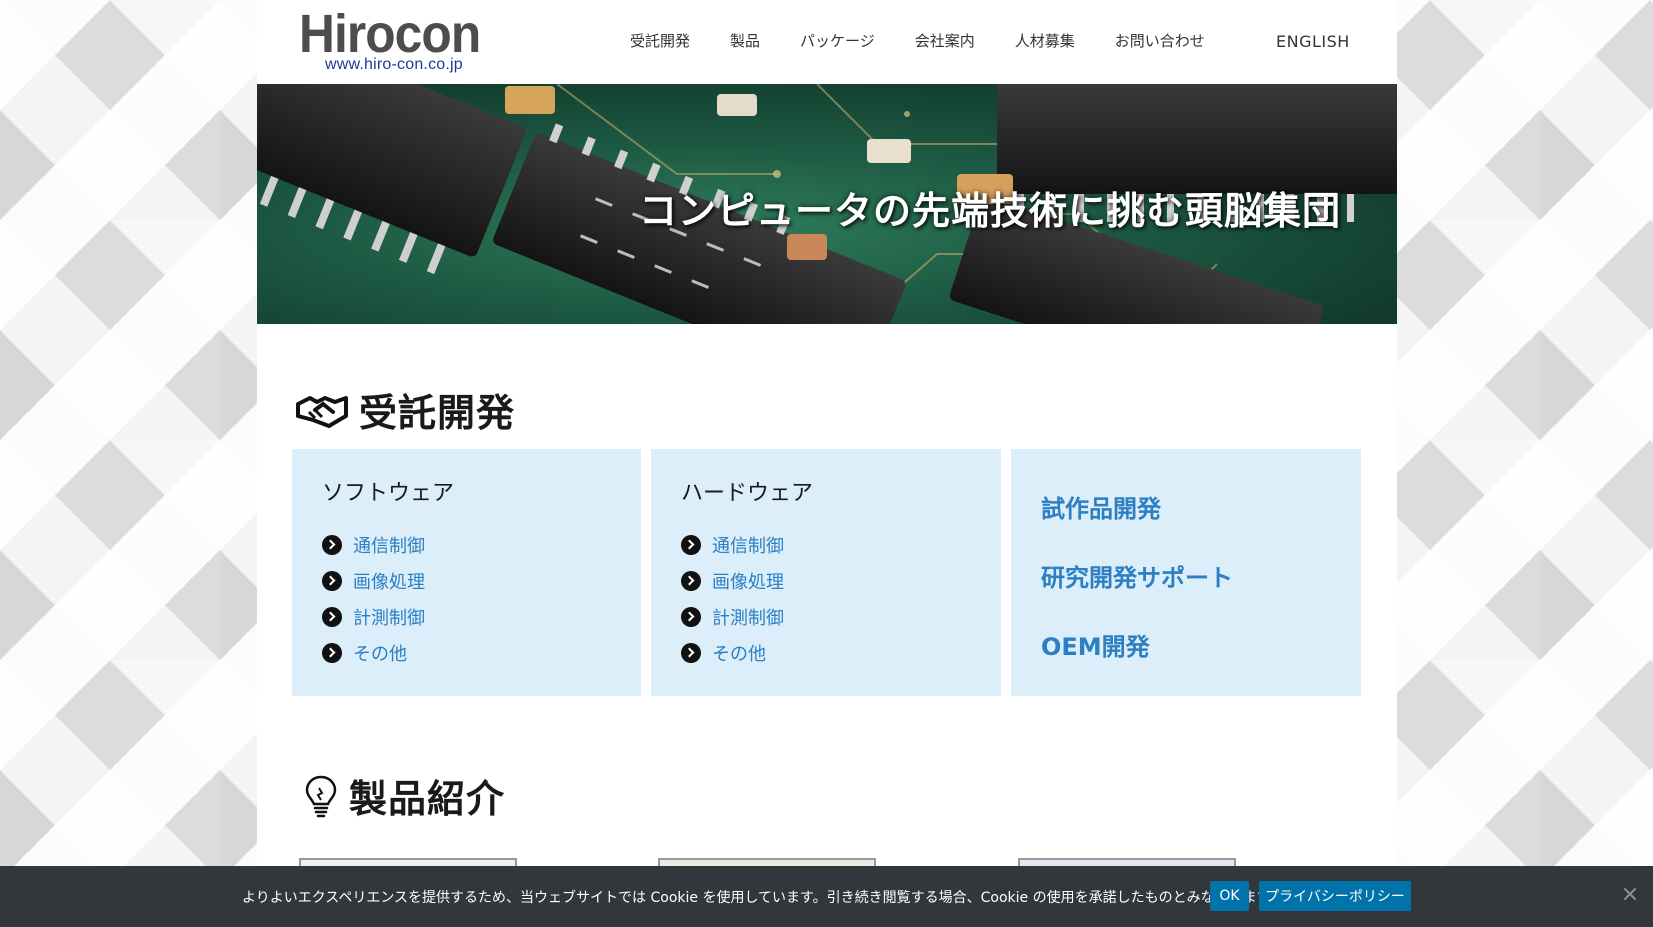 This screenshot has height=927, width=1653. I want to click on logo-url: www.hiro-con.co.jp, so click(394, 64).